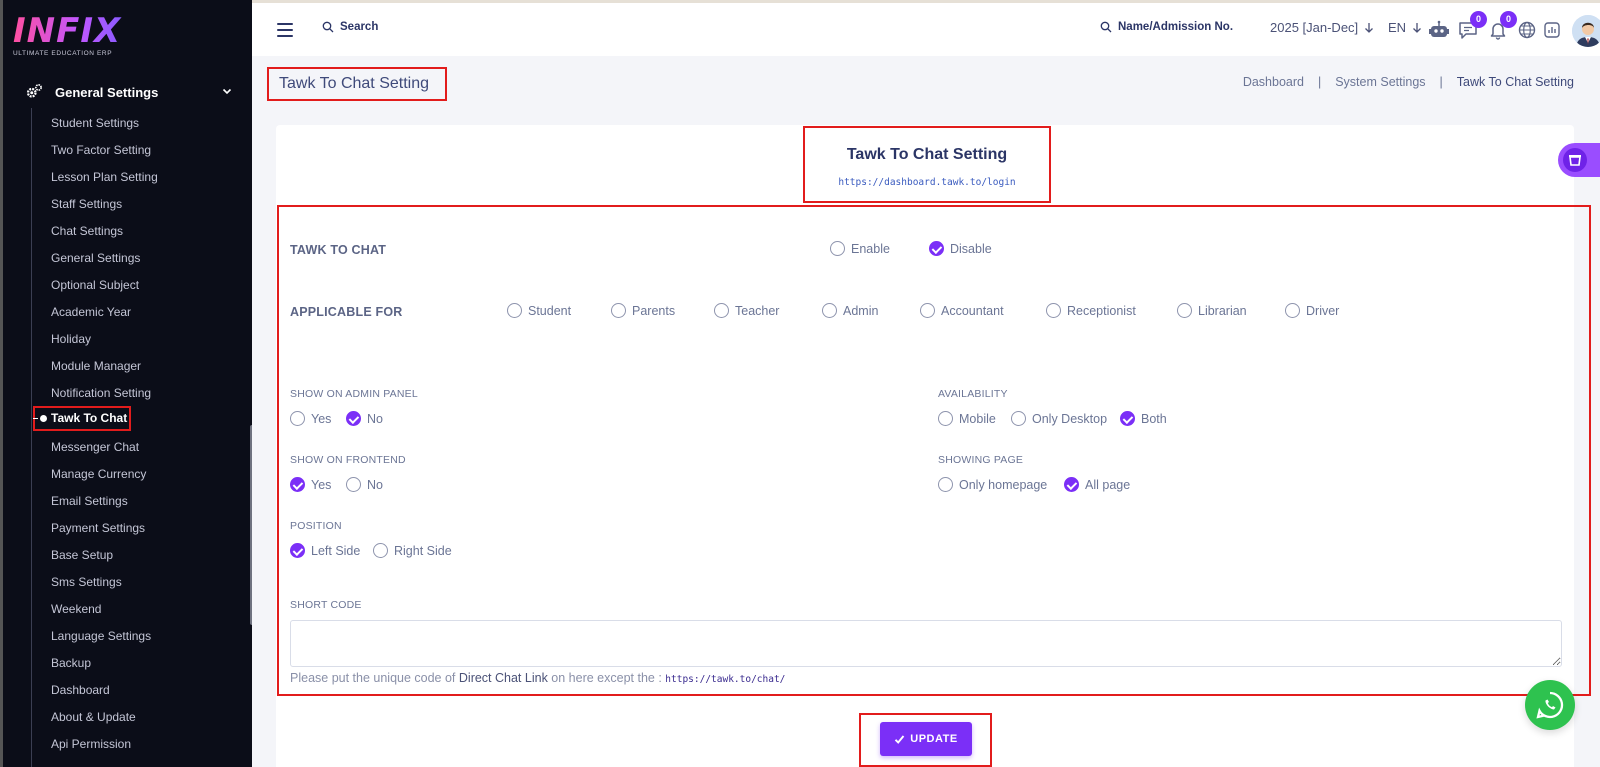 The height and width of the screenshot is (767, 1600). I want to click on applicable-for-label: APPLICABLE FOR, so click(346, 312).